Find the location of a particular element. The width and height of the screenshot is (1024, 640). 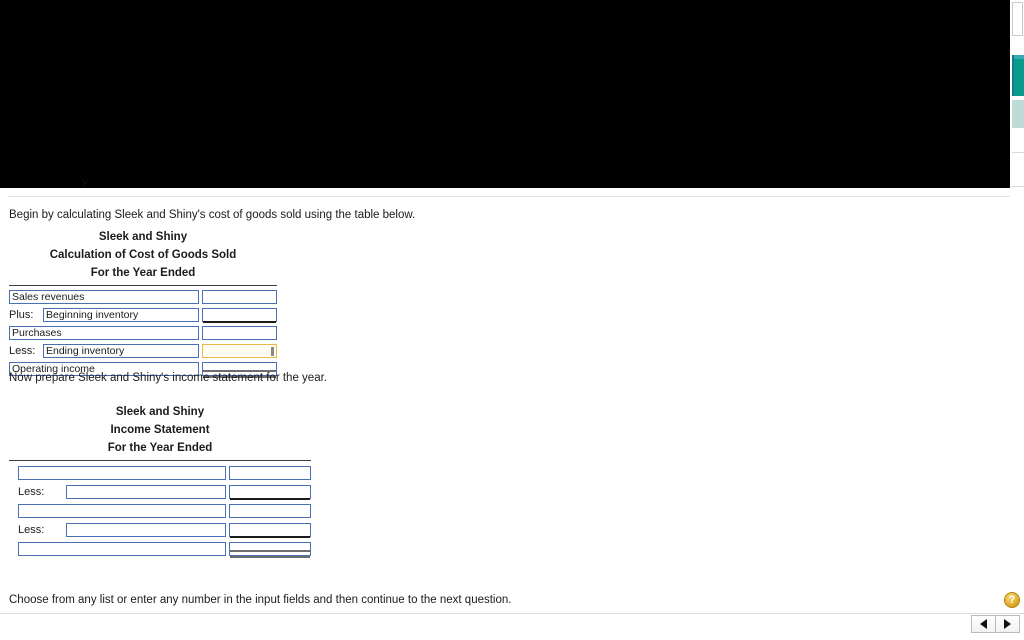

cogs-statement-period: For the Year Ended is located at coordinates (143, 273).